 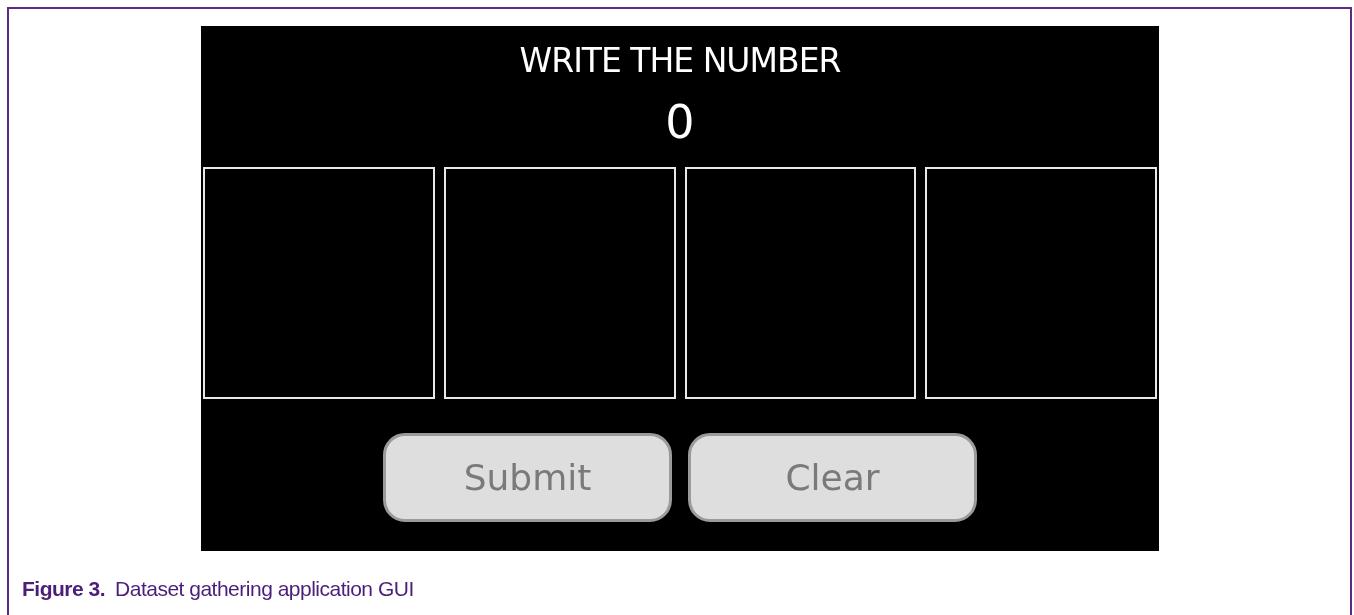 What do you see at coordinates (680, 122) in the screenshot?
I see `number-display: 0` at bounding box center [680, 122].